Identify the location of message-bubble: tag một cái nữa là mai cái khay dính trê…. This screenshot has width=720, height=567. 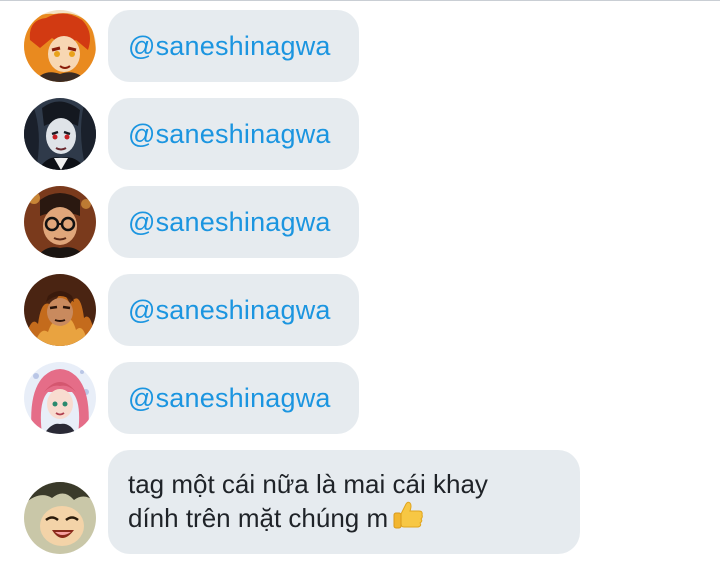
(344, 502).